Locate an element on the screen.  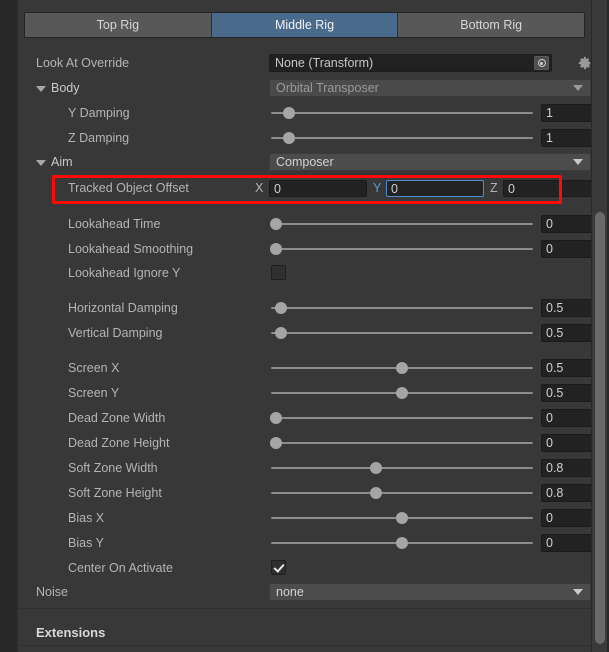
tab-middle-rig: Middle Rig is located at coordinates (305, 25).